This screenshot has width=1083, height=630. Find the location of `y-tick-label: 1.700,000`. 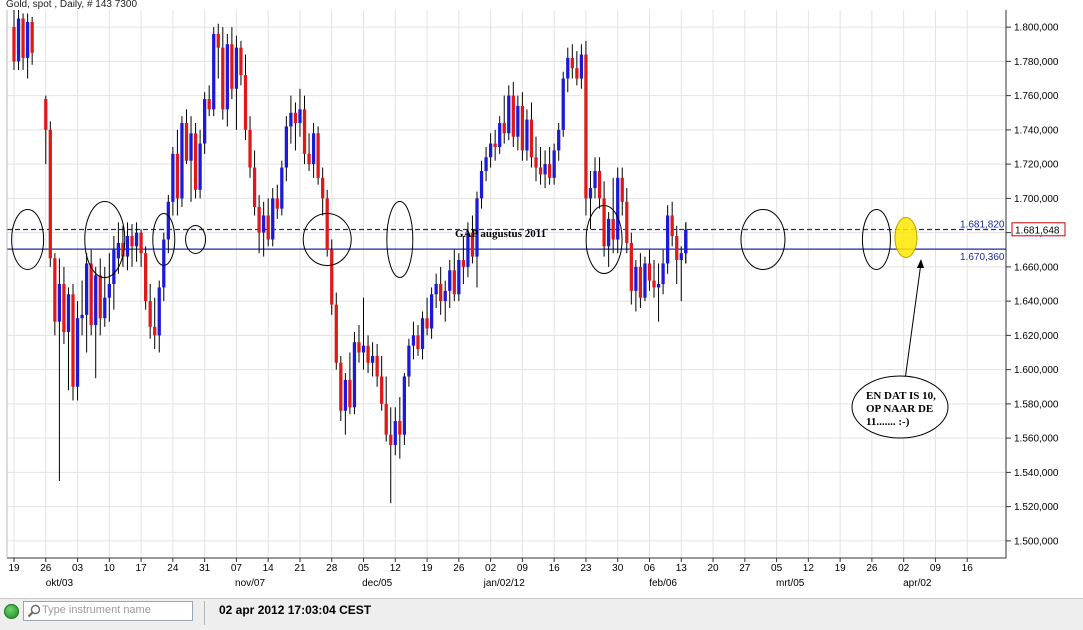

y-tick-label: 1.700,000 is located at coordinates (1036, 199).